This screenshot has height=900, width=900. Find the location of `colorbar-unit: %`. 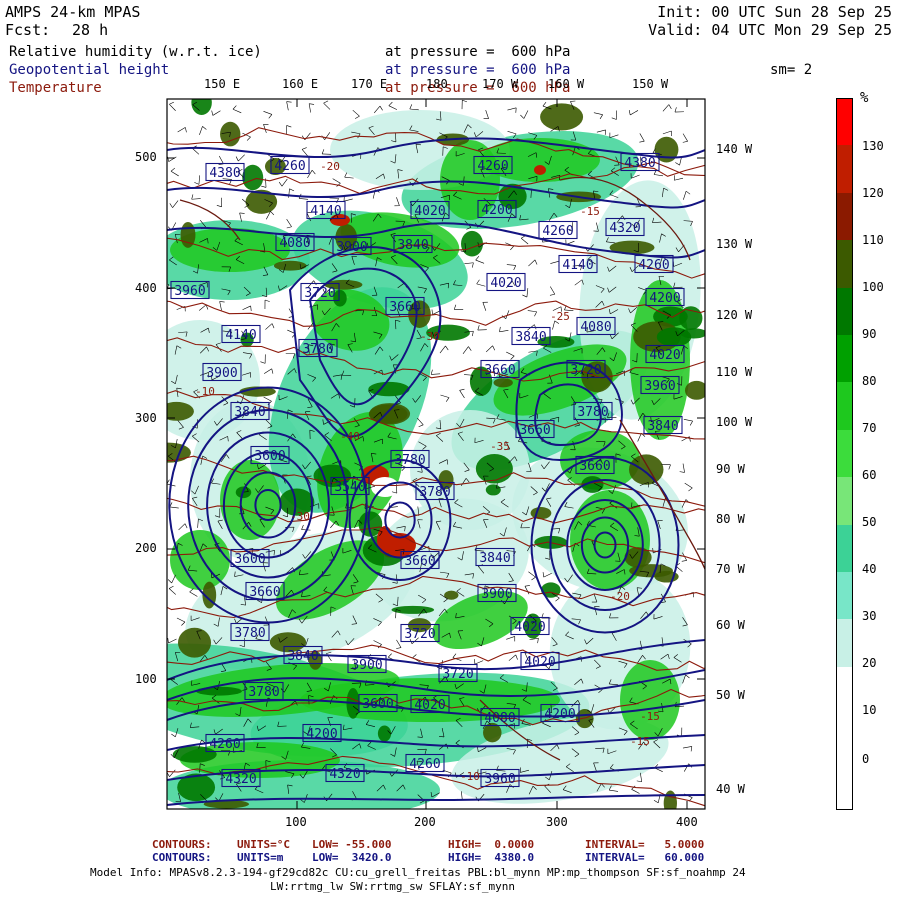

colorbar-unit: % is located at coordinates (864, 98).